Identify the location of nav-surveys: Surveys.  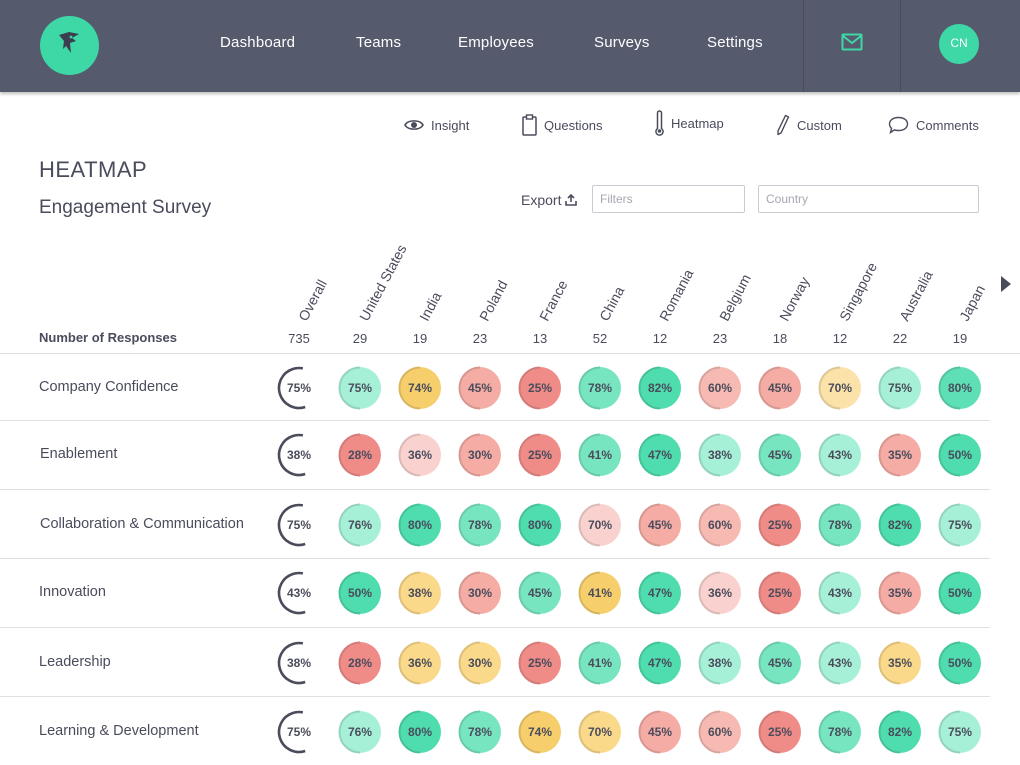
(622, 42).